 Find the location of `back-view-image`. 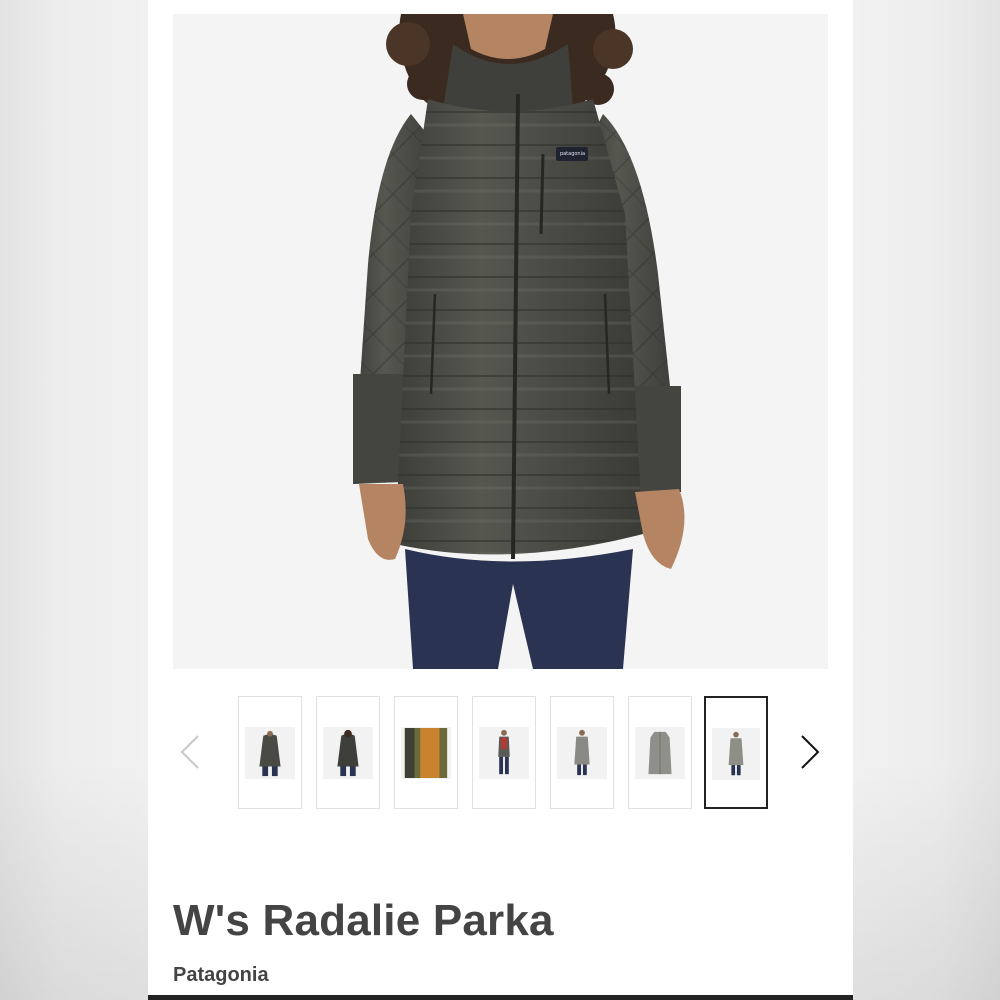

back-view-image is located at coordinates (348, 753).